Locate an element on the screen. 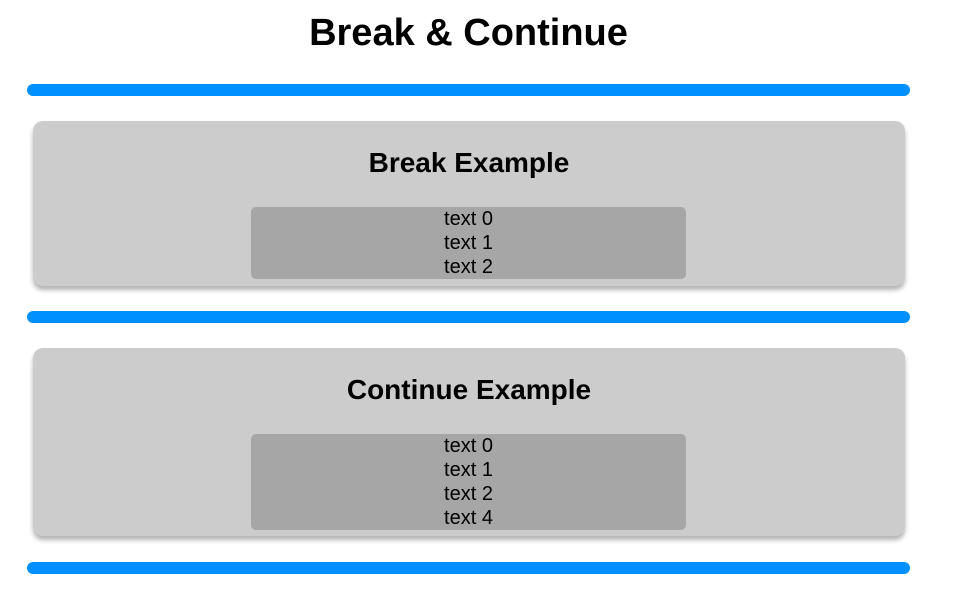 This screenshot has height=599, width=977. divider-top is located at coordinates (468, 90).